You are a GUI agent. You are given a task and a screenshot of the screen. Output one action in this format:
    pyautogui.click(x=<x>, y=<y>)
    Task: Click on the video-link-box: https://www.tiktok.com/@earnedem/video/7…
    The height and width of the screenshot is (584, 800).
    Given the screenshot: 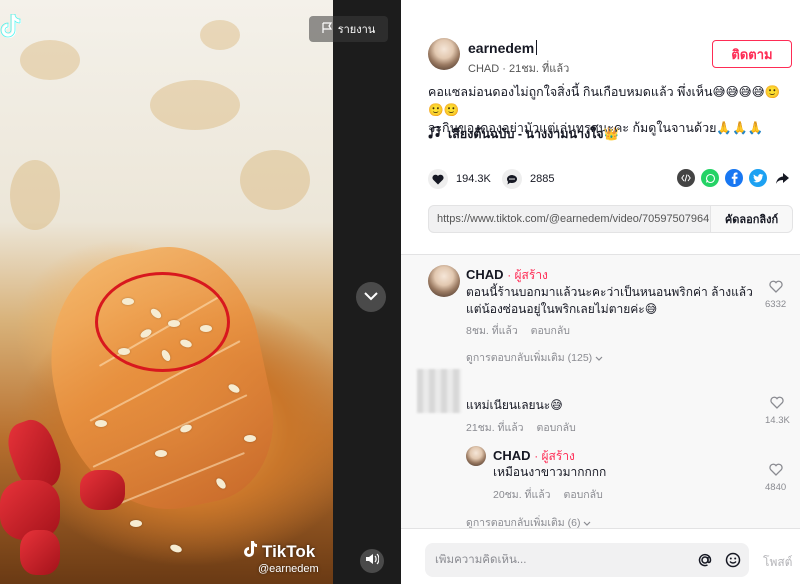 What is the action you would take?
    pyautogui.click(x=610, y=219)
    